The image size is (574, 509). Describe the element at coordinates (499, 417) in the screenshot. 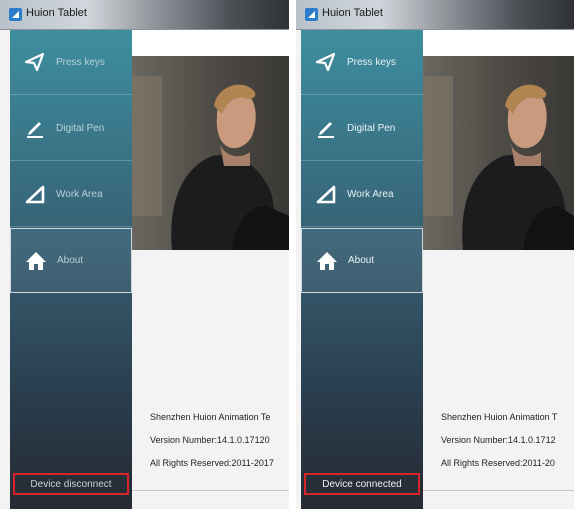

I see `company-name: Shenzhen Huion Animation T` at that location.